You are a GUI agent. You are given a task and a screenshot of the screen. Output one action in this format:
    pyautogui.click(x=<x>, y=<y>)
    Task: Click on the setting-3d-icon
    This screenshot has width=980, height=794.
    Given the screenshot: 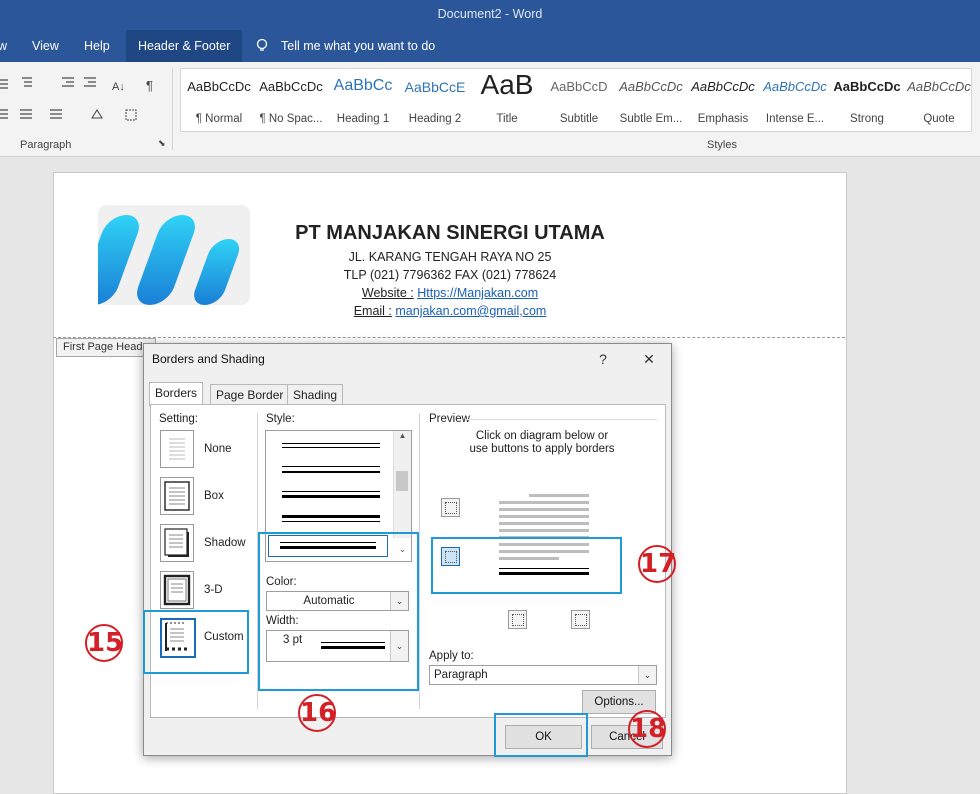 What is the action you would take?
    pyautogui.click(x=177, y=590)
    